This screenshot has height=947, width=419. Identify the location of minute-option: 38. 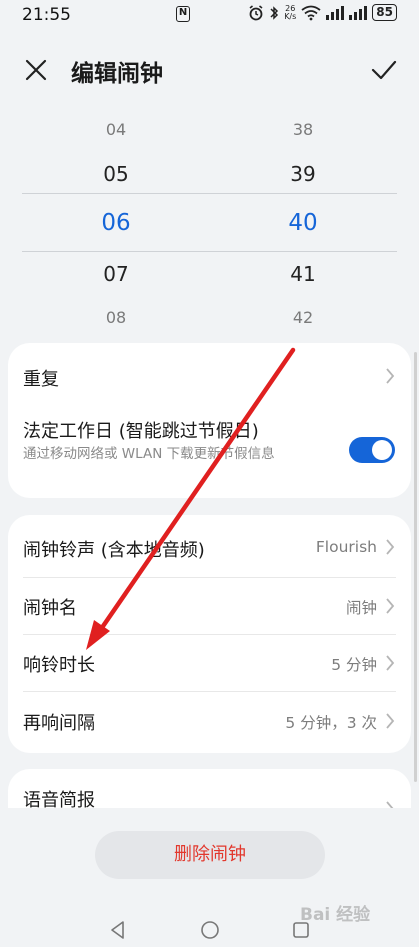
(303, 129).